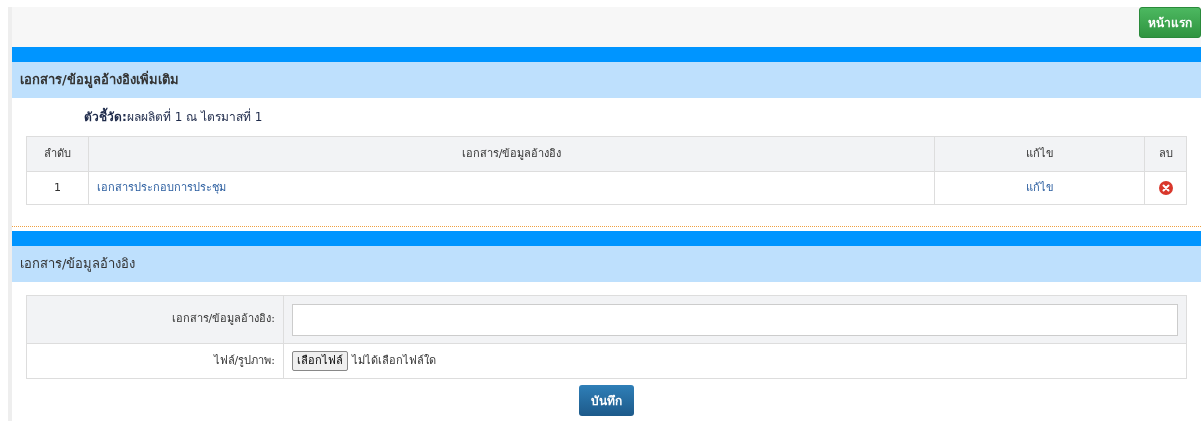  What do you see at coordinates (1039, 154) in the screenshot?
I see `column-header: แก้ไข` at bounding box center [1039, 154].